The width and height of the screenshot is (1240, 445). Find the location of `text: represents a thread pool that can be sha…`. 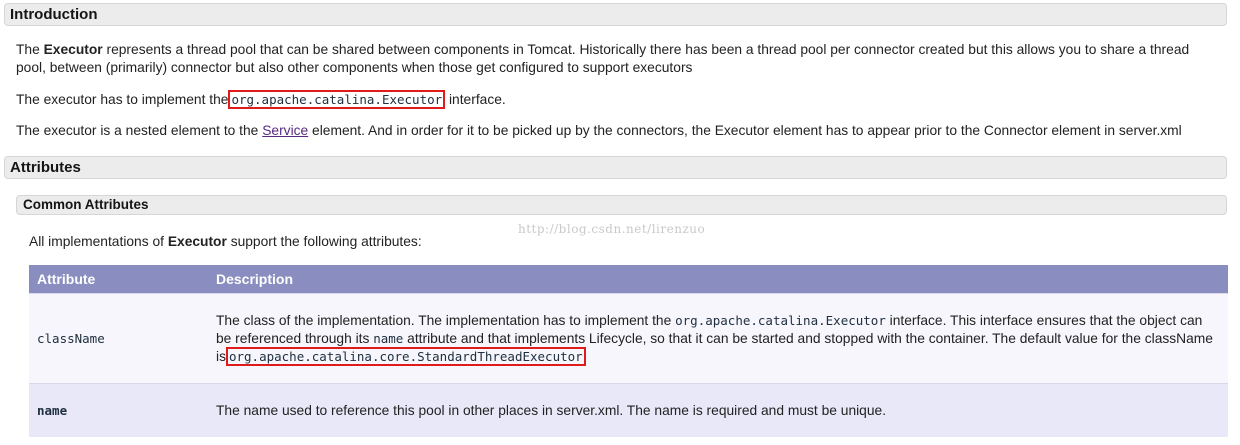

text: represents a thread pool that can be sha… is located at coordinates (603, 58).